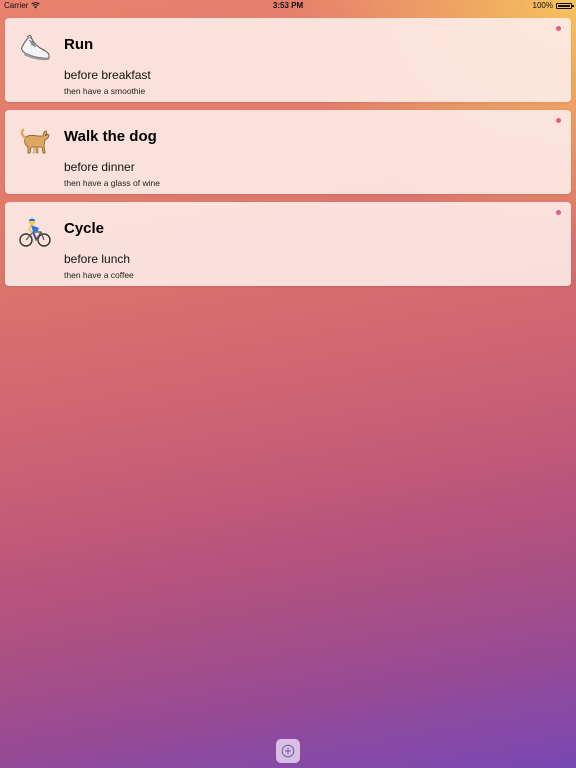 The image size is (576, 768). Describe the element at coordinates (99, 167) in the screenshot. I see `habit-when: before dinner` at that location.